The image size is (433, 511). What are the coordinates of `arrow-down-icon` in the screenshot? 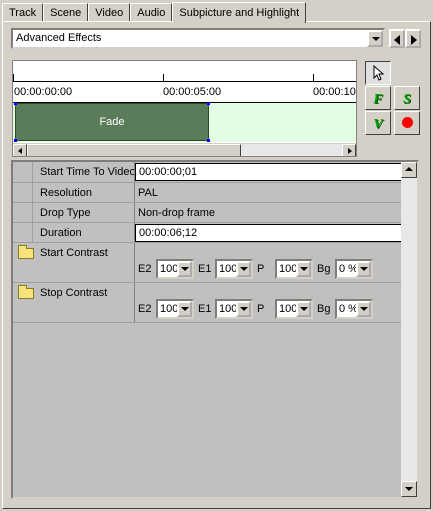 It's located at (409, 489).